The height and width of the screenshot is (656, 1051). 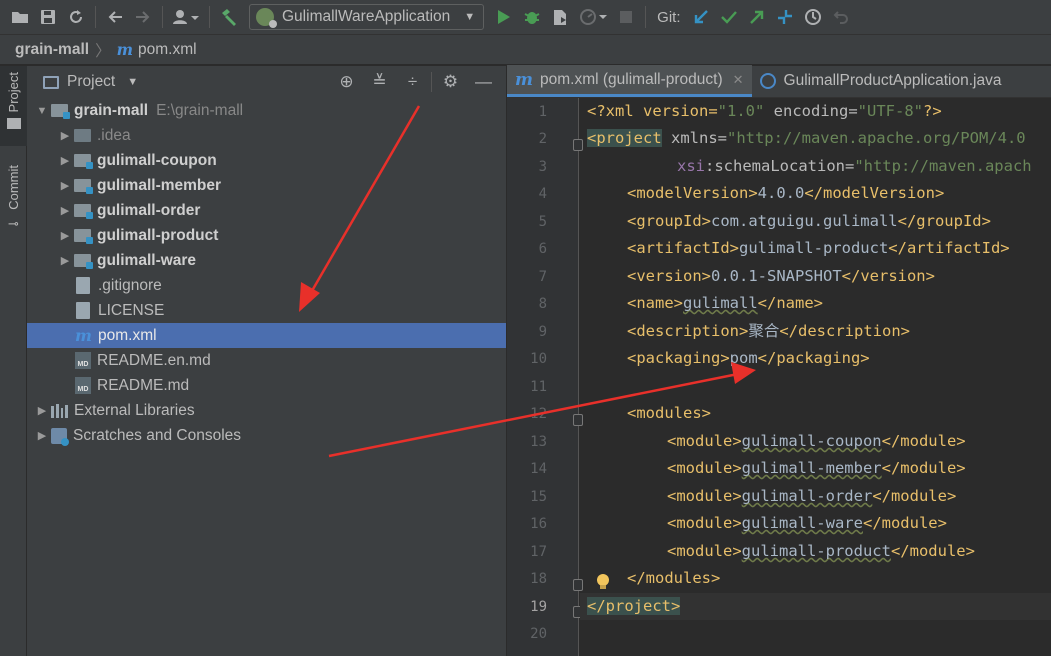 I want to click on tool-tab-commit: Commit ⊸, so click(x=13, y=201).